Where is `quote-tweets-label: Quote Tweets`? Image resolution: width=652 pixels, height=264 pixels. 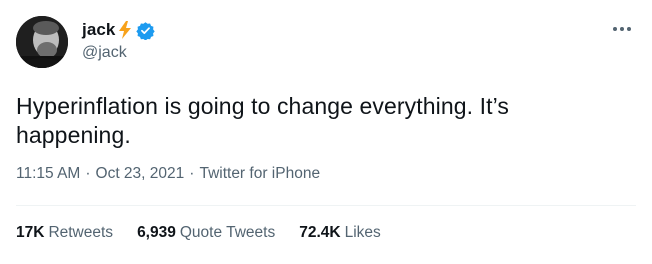 quote-tweets-label: Quote Tweets is located at coordinates (227, 232).